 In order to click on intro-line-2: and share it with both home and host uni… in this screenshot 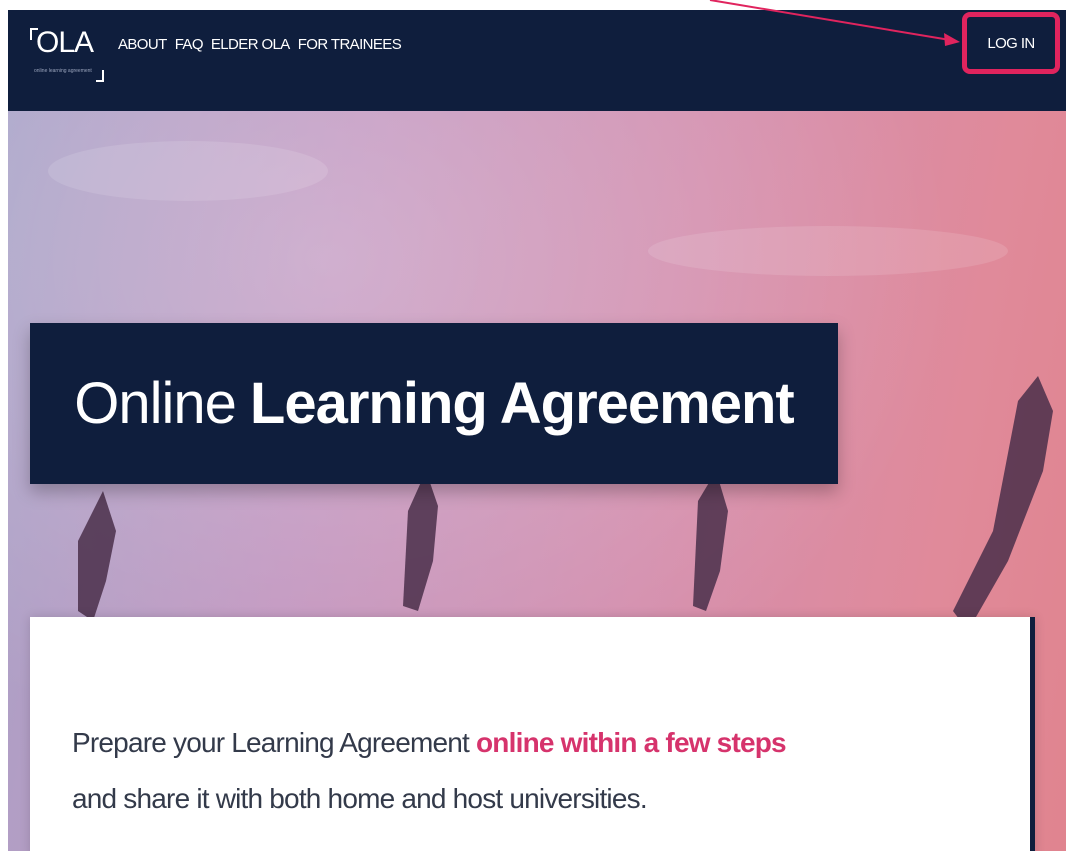, I will do `click(360, 798)`.